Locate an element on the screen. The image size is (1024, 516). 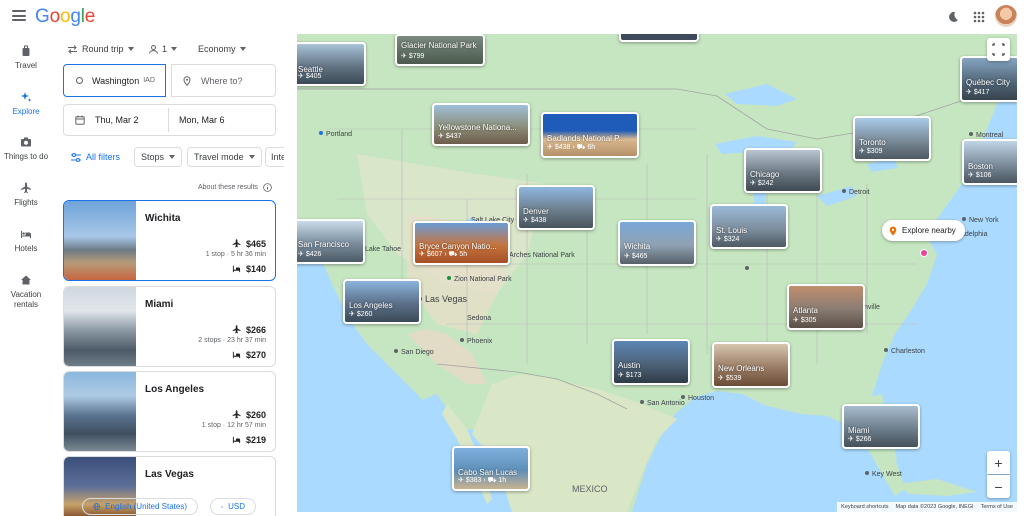
destination-card-toronto: Toronto ✈ $309 is located at coordinates (892, 138).